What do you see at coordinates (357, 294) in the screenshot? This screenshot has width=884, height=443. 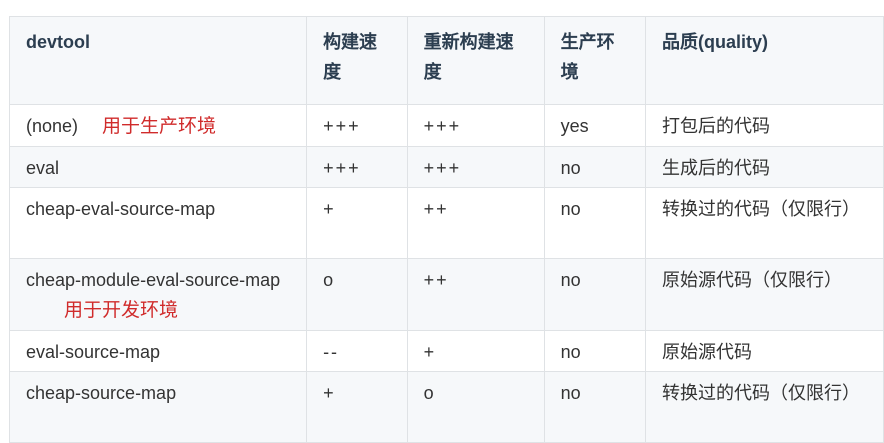 I see `cell-build-speed: o` at bounding box center [357, 294].